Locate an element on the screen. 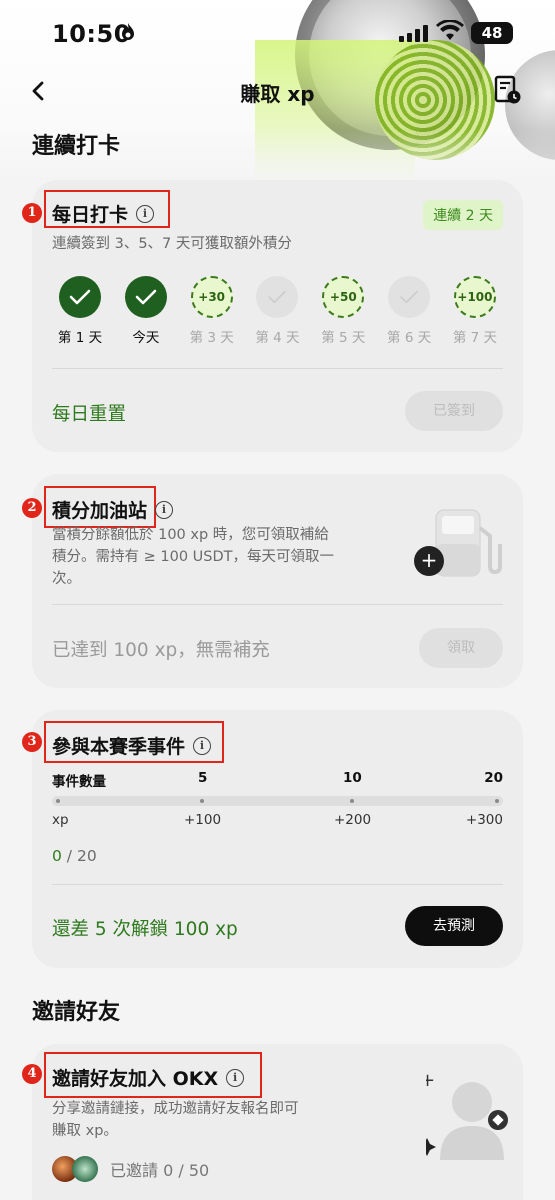 The width and height of the screenshot is (555, 1200). checkin-day: 第 4 天 is located at coordinates (277, 311).